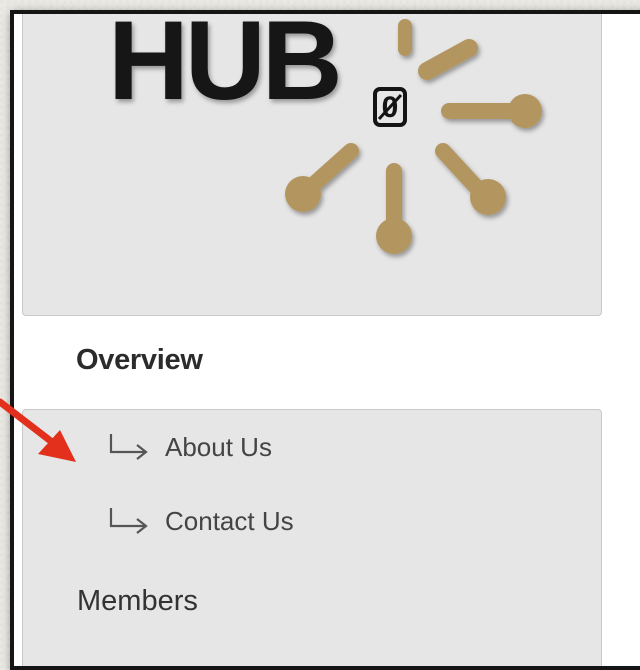 The width and height of the screenshot is (640, 670). I want to click on red-pointer-arrow-icon, so click(38, 430).